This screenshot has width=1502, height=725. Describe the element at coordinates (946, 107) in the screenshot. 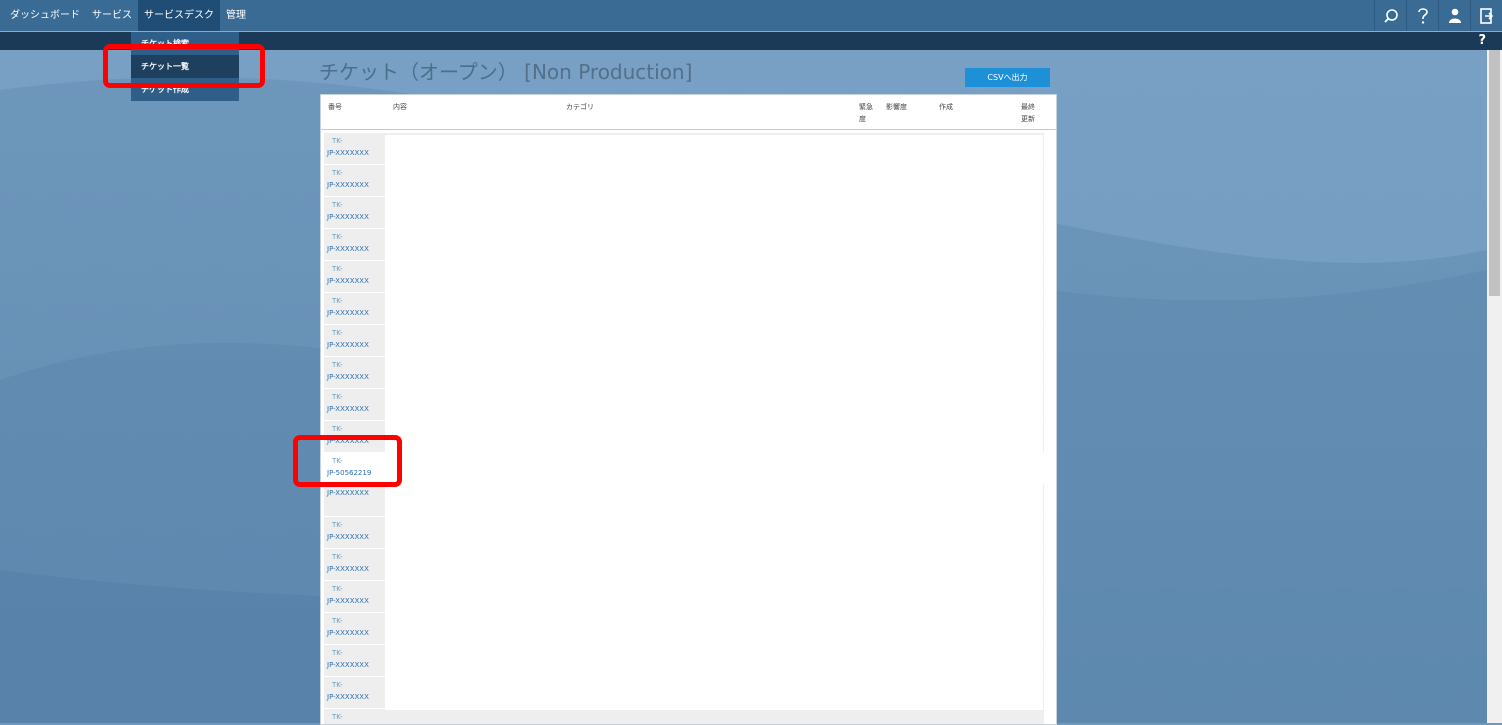

I see `column-header-created: 作成` at that location.